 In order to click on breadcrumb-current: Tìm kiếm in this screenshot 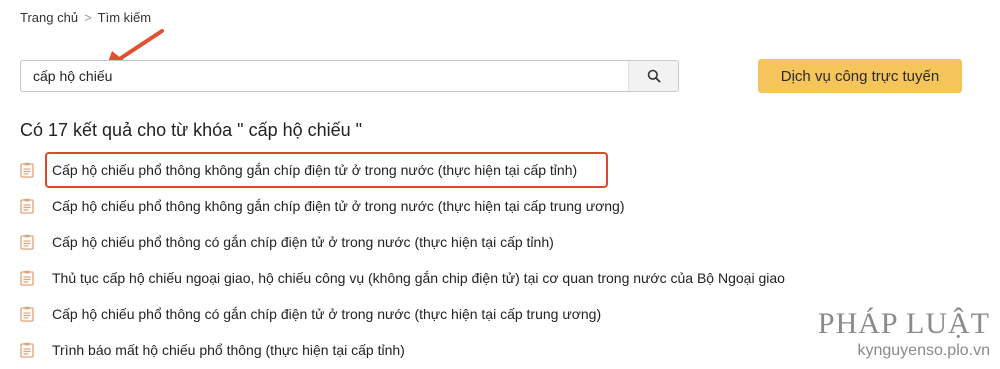, I will do `click(124, 17)`.